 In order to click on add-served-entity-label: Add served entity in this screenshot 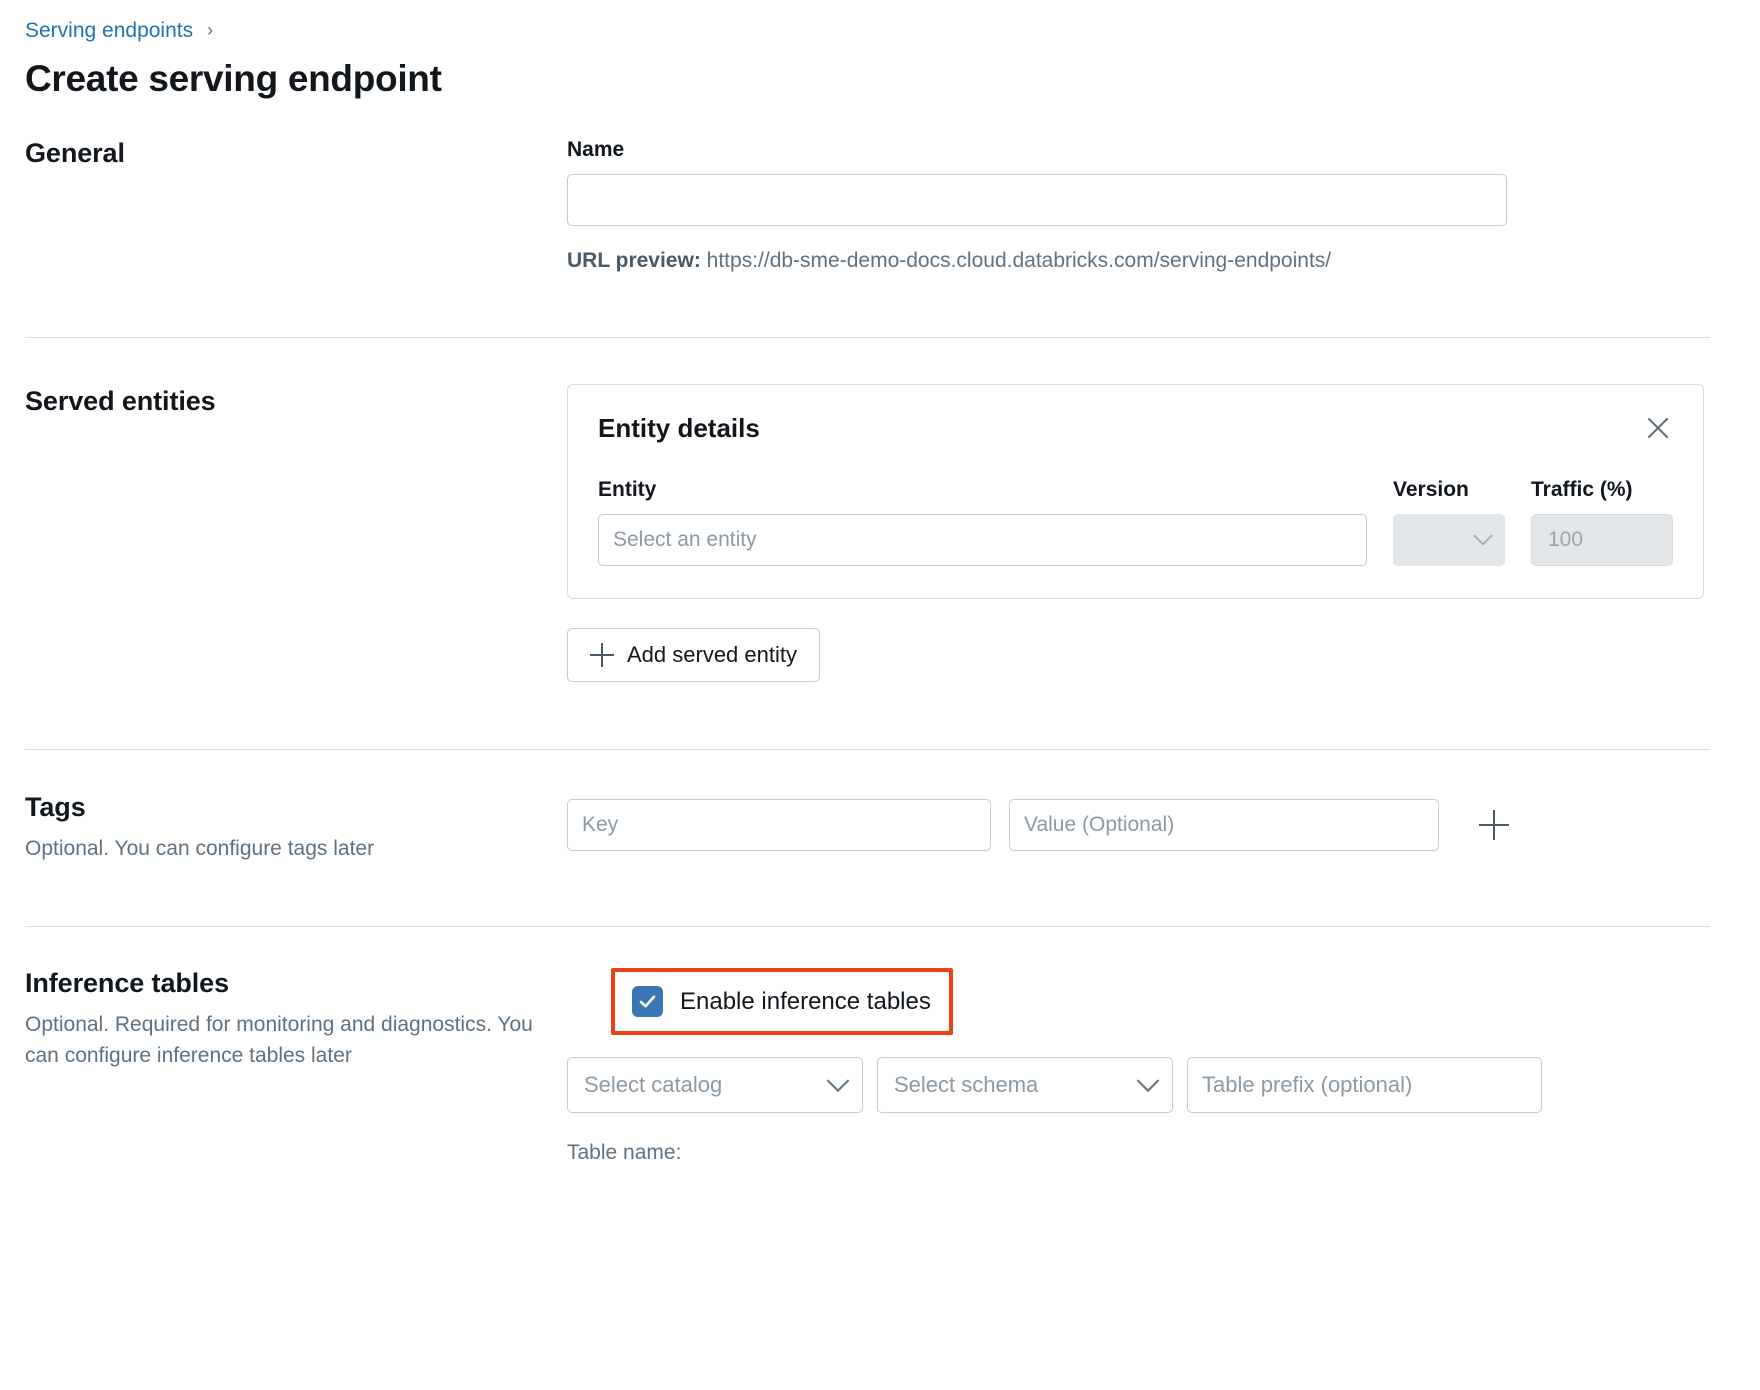, I will do `click(712, 654)`.